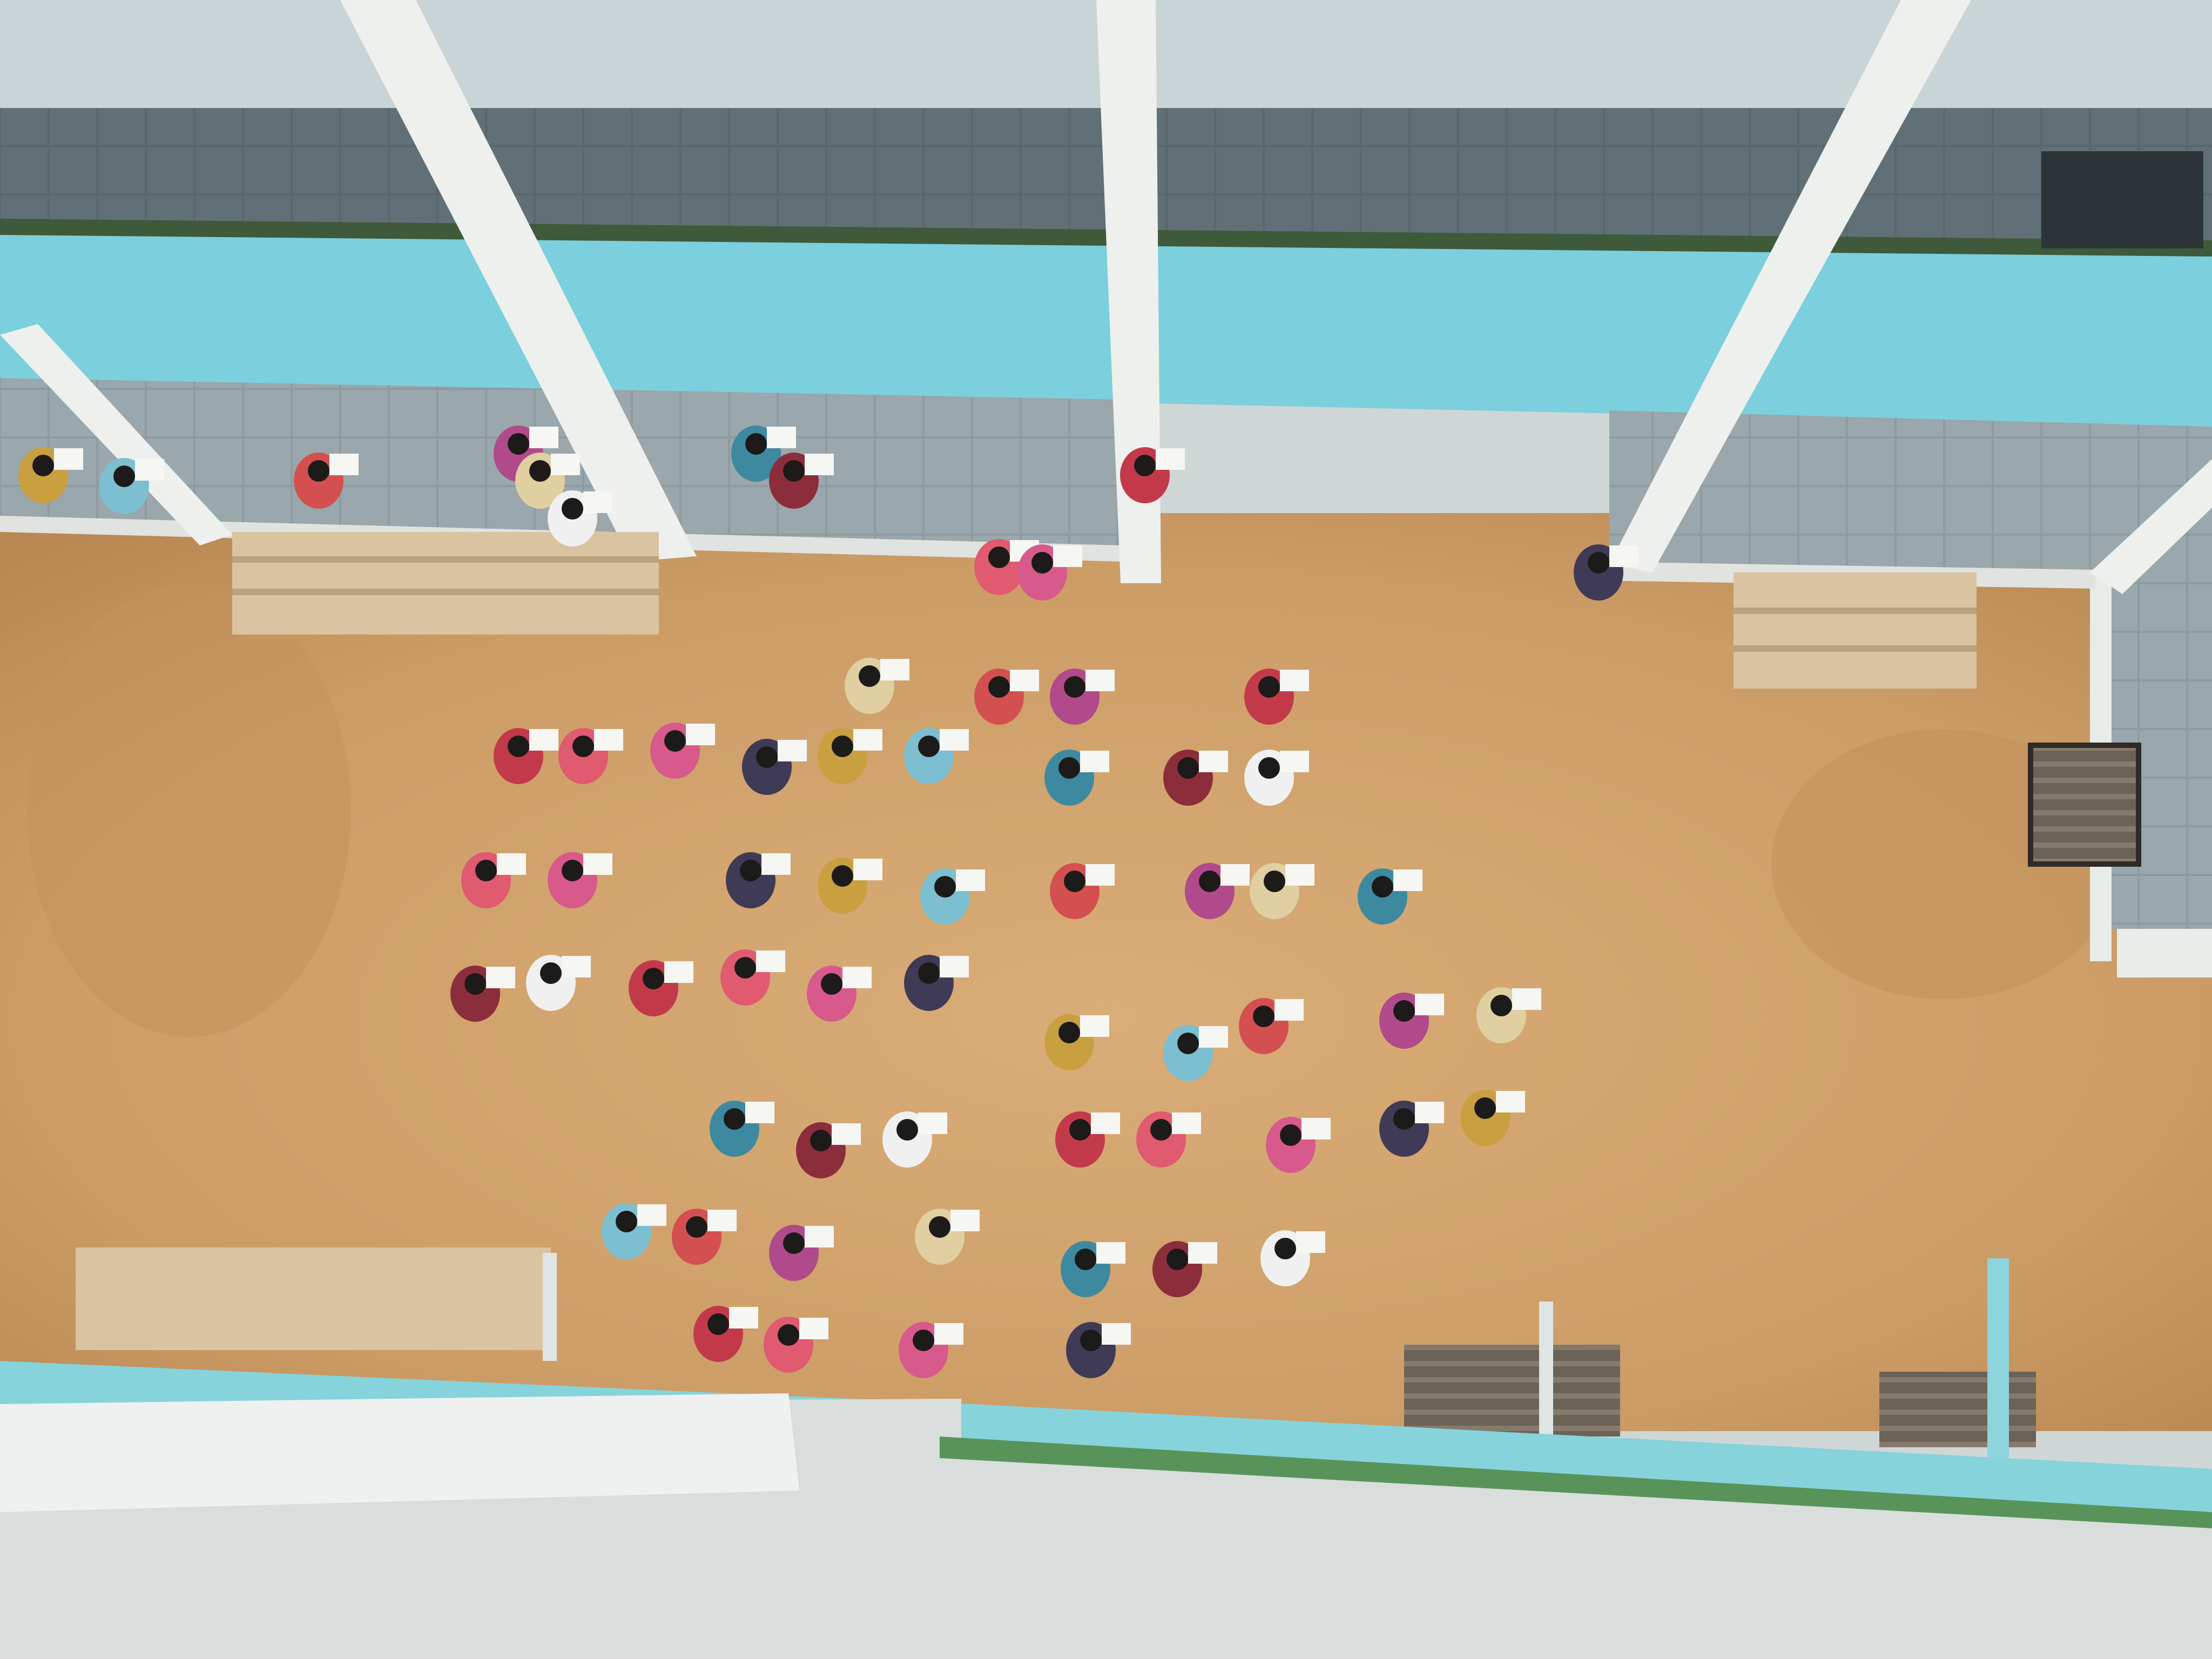 This screenshot has height=1659, width=2212. I want to click on bench, so click(1957, 1409).